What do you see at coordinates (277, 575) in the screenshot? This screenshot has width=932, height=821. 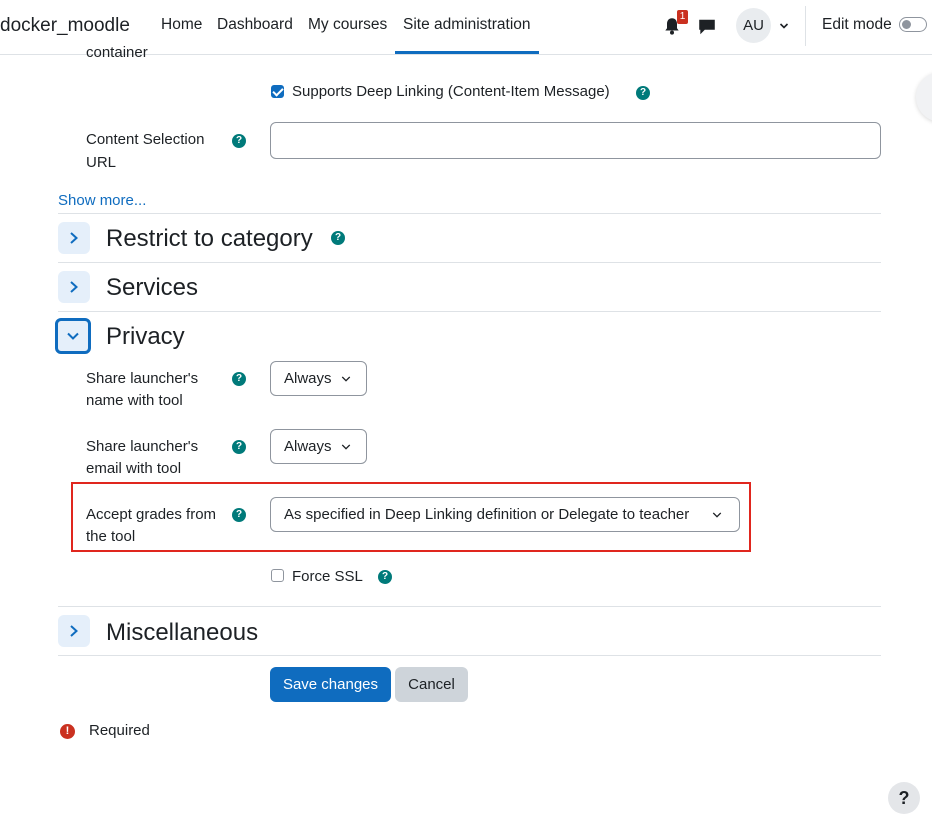 I see `force-ssl-checkbox` at bounding box center [277, 575].